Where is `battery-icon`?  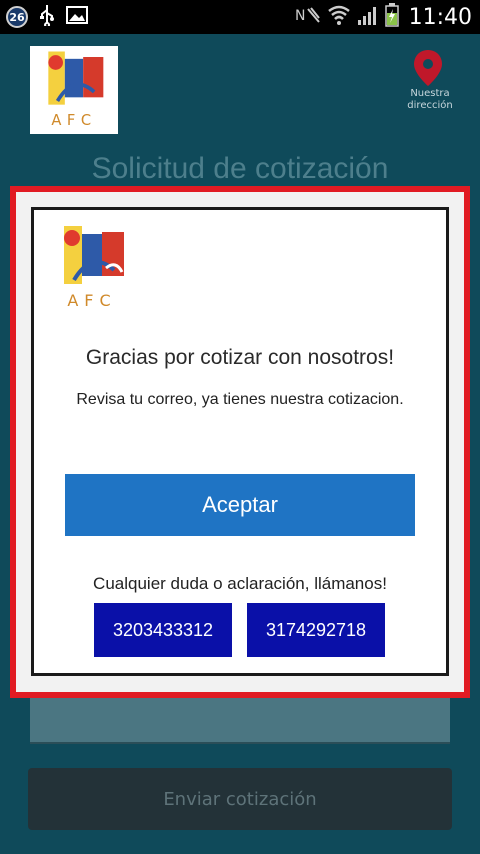 battery-icon is located at coordinates (391, 17).